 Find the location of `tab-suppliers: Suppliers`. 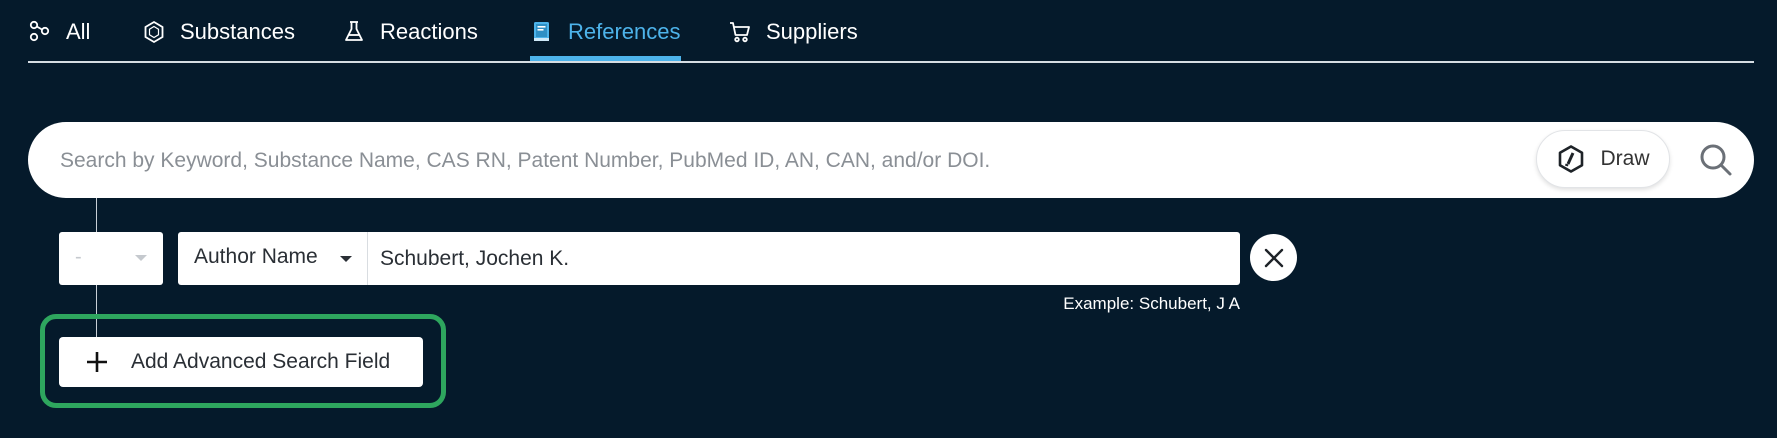

tab-suppliers: Suppliers is located at coordinates (793, 38).